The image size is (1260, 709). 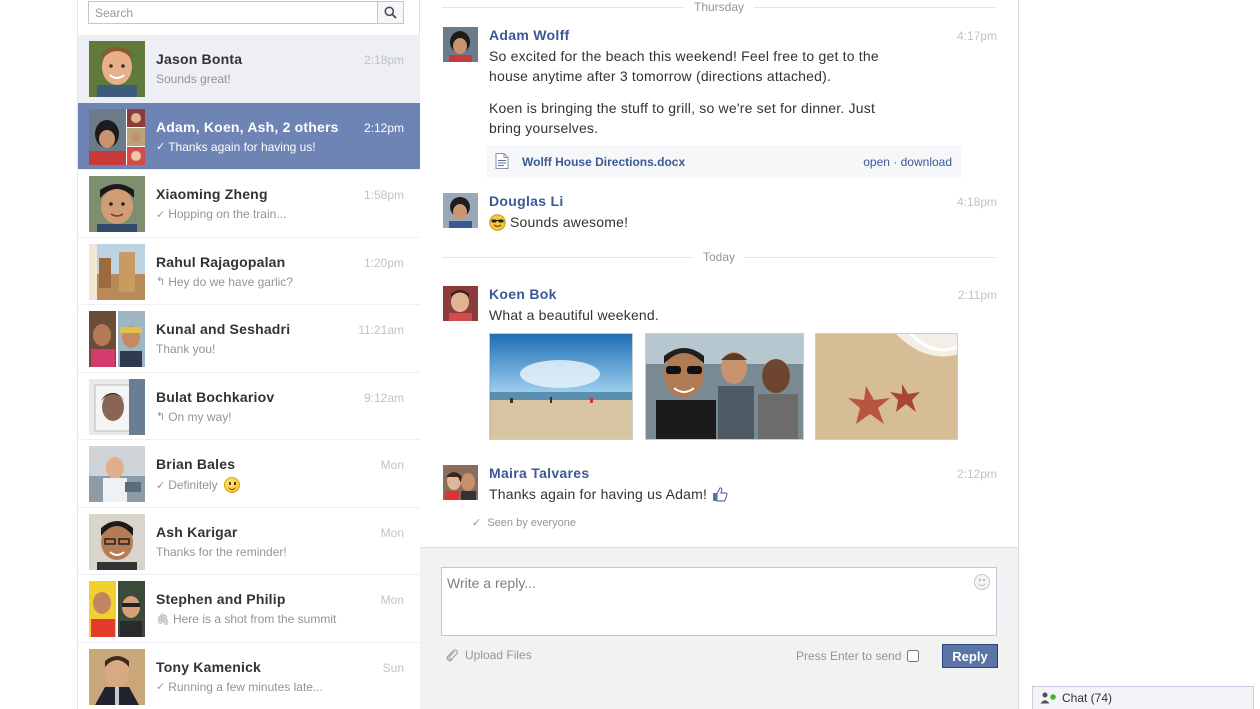 I want to click on seen-receipt: ✓ Seen by everyone, so click(x=524, y=522).